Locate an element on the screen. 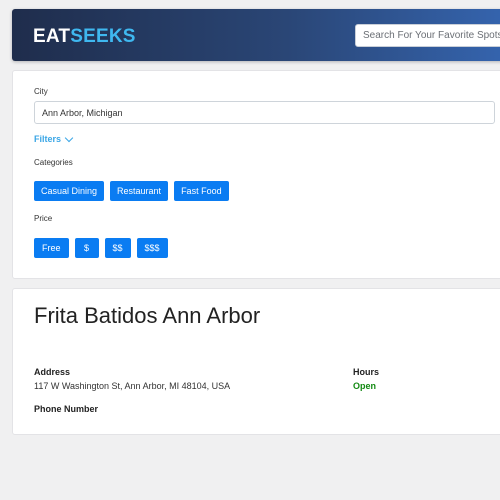  restaurant-name: Frita Batidos Ann Arbor is located at coordinates (147, 316).